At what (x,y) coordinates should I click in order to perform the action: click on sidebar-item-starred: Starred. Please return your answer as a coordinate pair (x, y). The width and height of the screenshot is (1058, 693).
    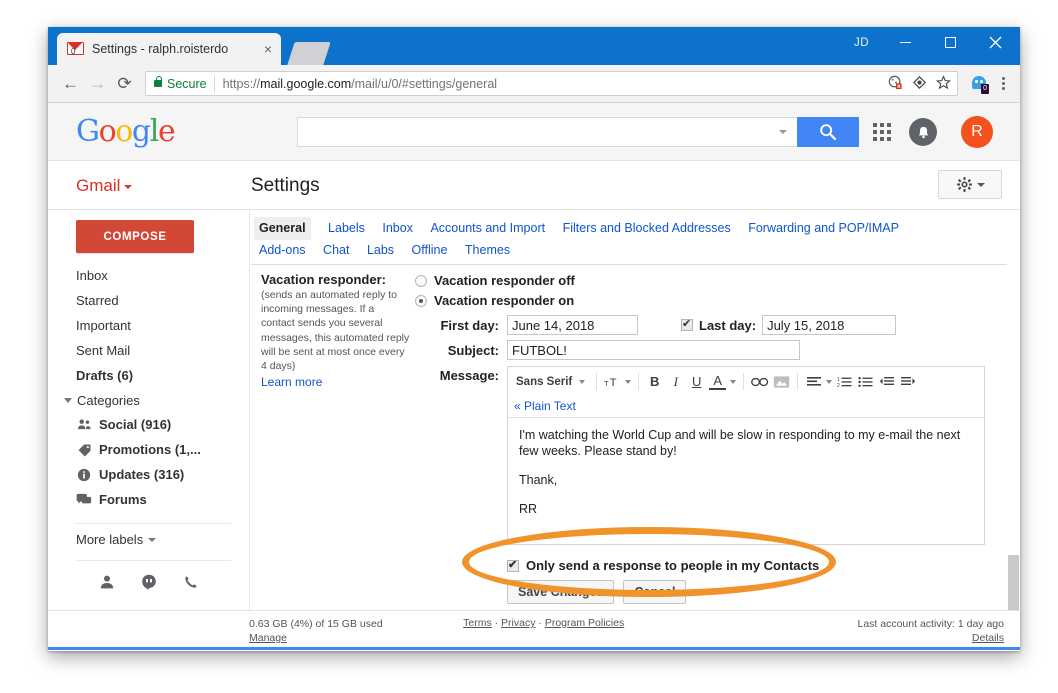
    Looking at the image, I should click on (148, 300).